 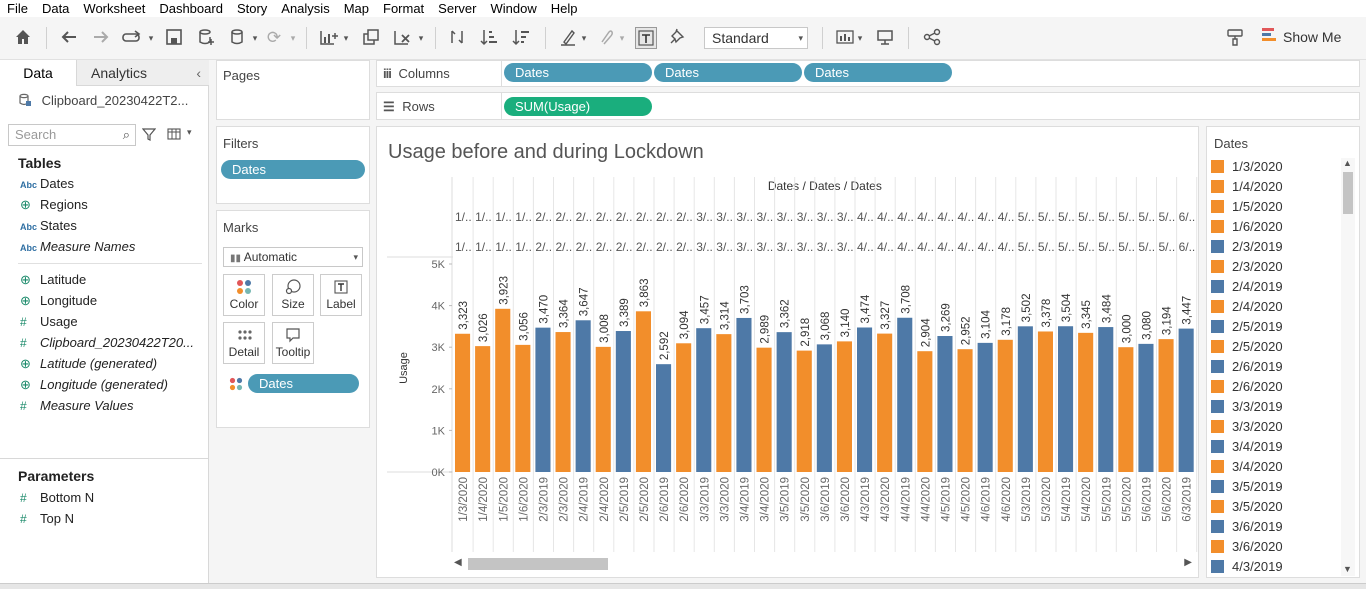 What do you see at coordinates (1247, 349) in the screenshot?
I see `legend-item: 2/5/2020` at bounding box center [1247, 349].